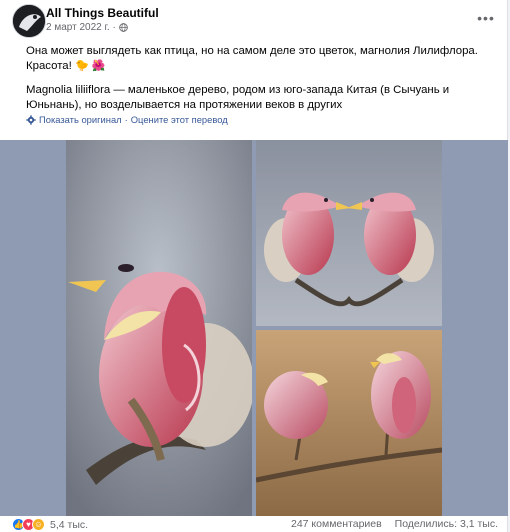 This screenshot has width=510, height=532. Describe the element at coordinates (80, 119) in the screenshot. I see `show-original-link: Показать оригинал` at that location.